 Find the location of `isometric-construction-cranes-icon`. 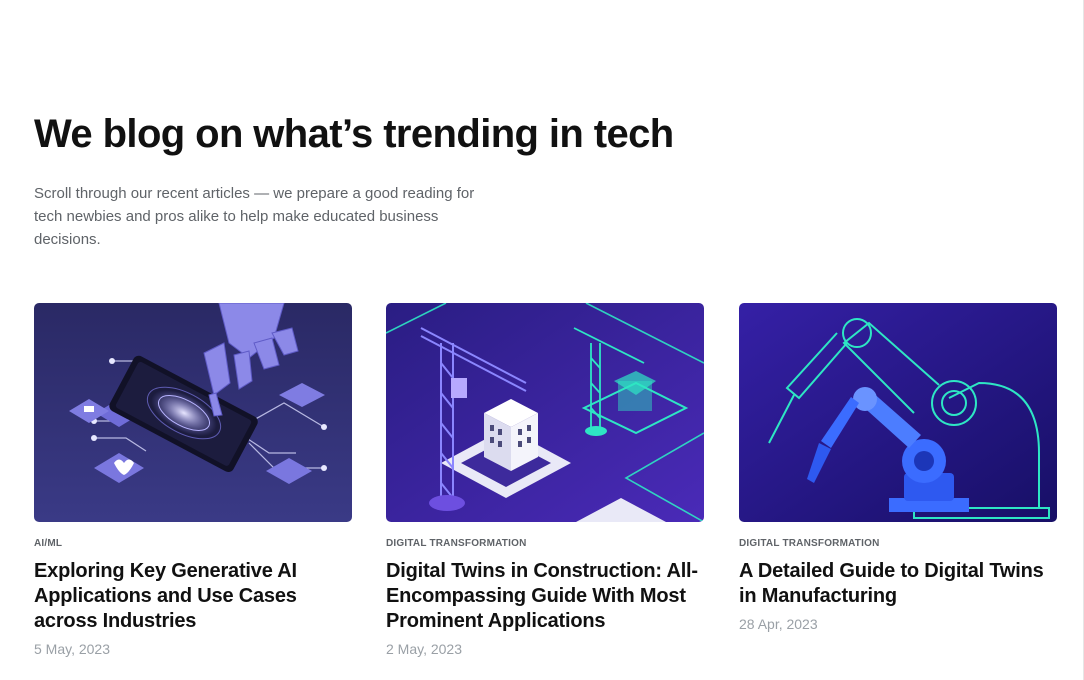

isometric-construction-cranes-icon is located at coordinates (545, 412).